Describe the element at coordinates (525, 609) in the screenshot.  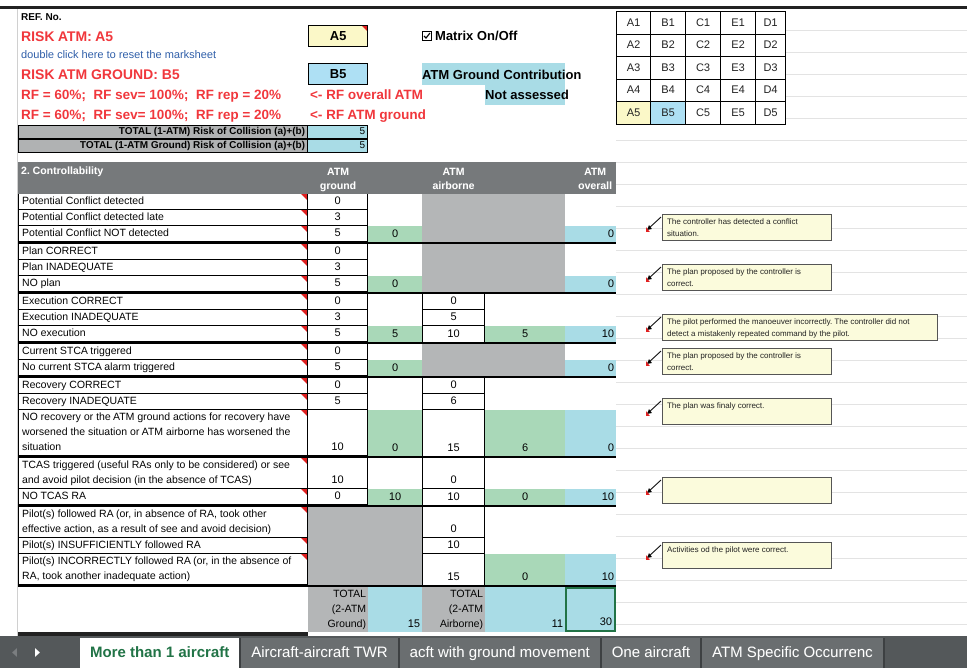
I see `airborne-total-value: 11` at that location.